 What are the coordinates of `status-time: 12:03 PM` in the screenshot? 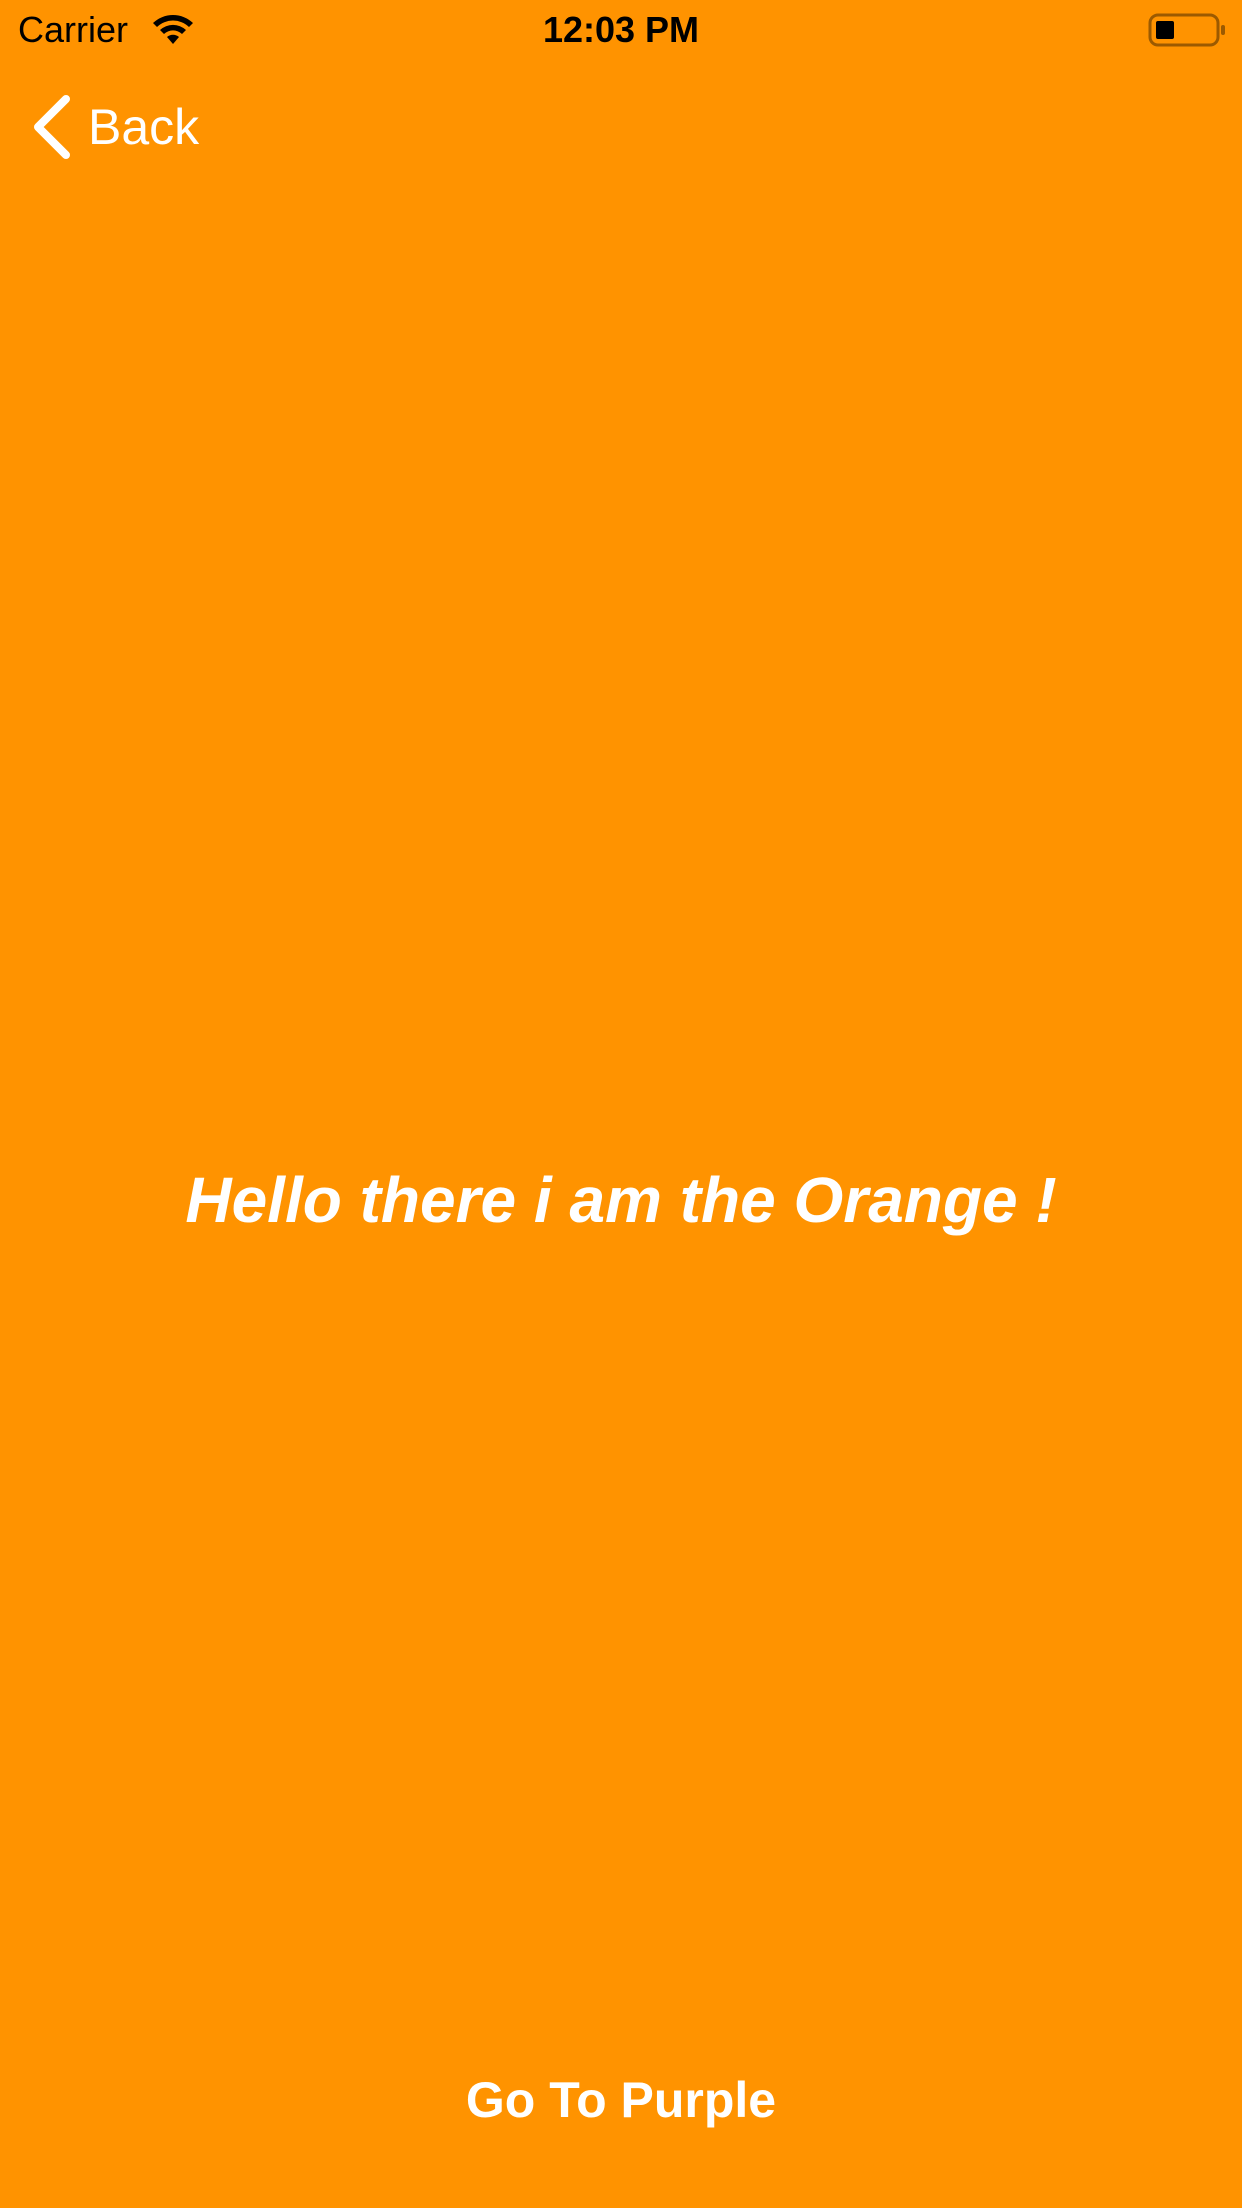 It's located at (621, 29).